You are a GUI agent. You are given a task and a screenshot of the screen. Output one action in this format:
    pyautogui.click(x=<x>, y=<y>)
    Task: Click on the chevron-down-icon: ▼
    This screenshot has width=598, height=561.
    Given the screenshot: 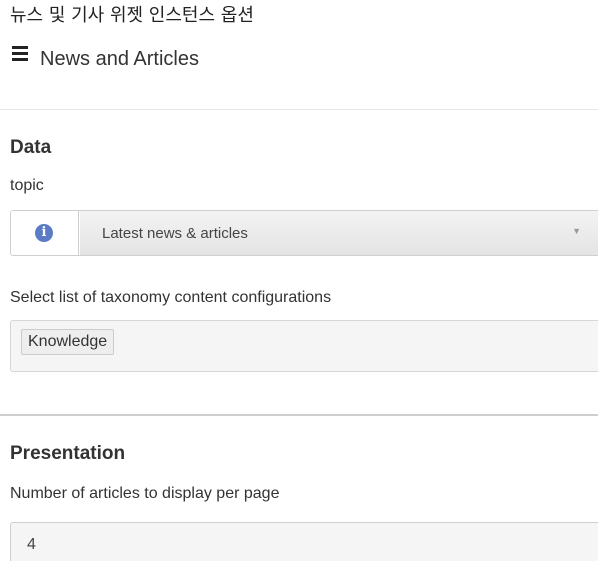 What is the action you would take?
    pyautogui.click(x=576, y=231)
    